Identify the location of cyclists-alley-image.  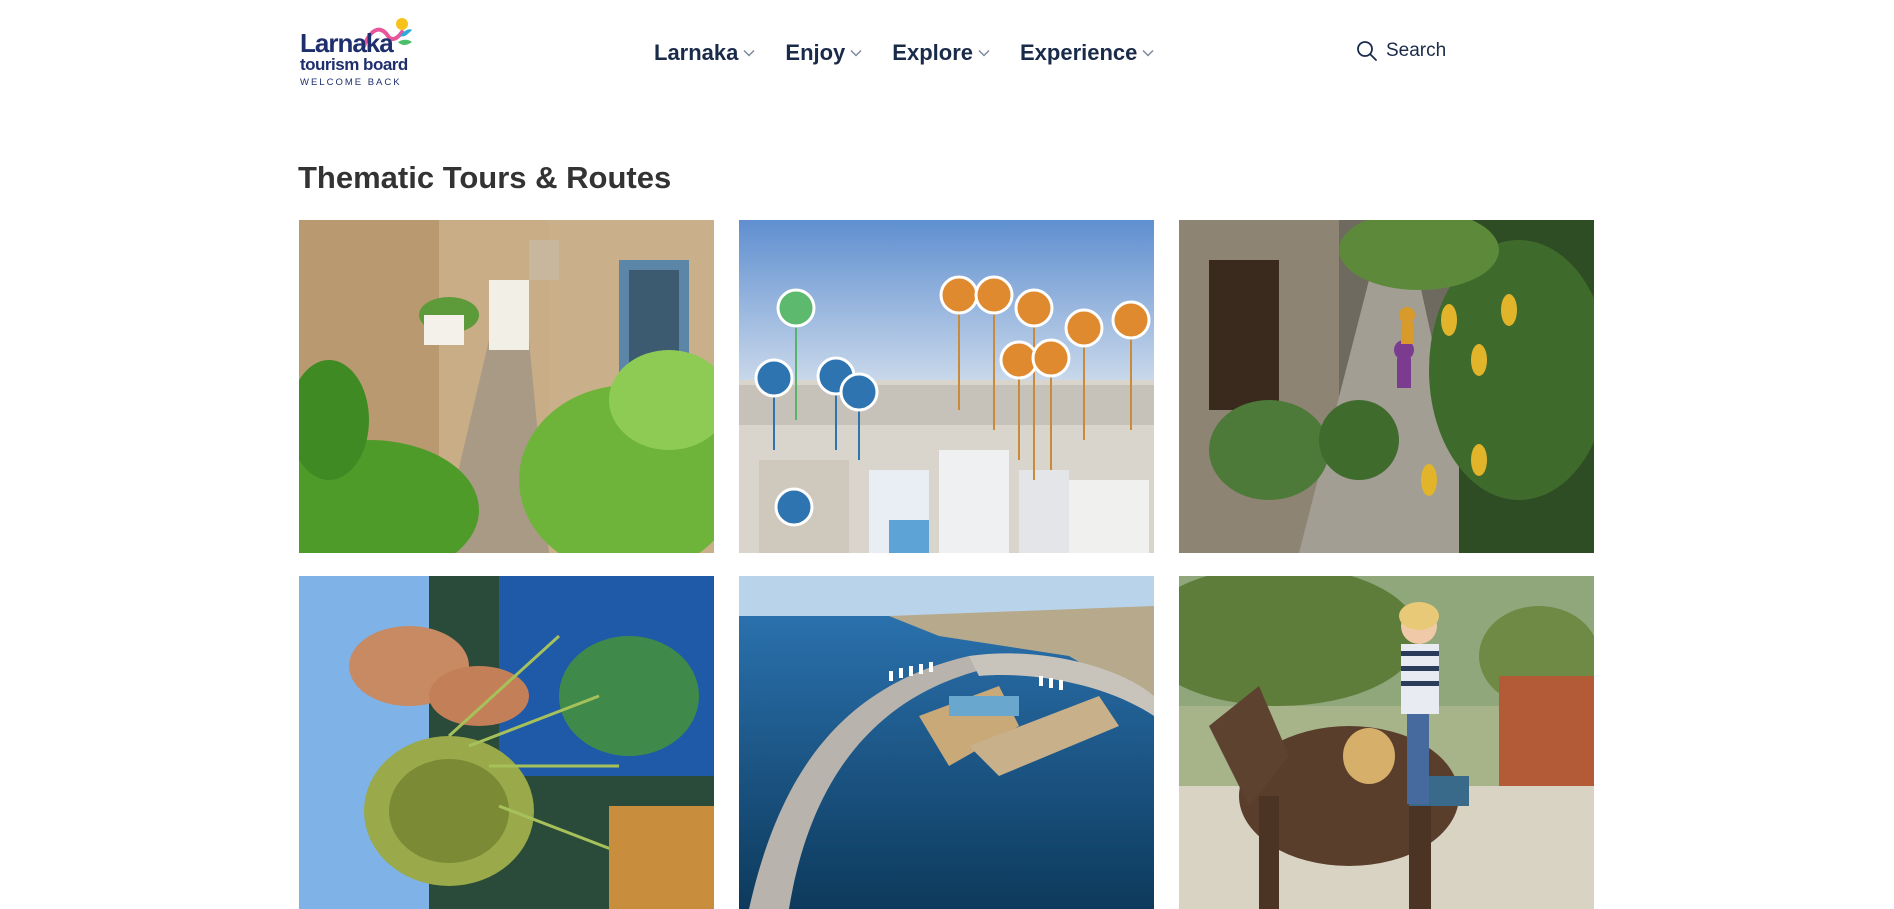
(1386, 386).